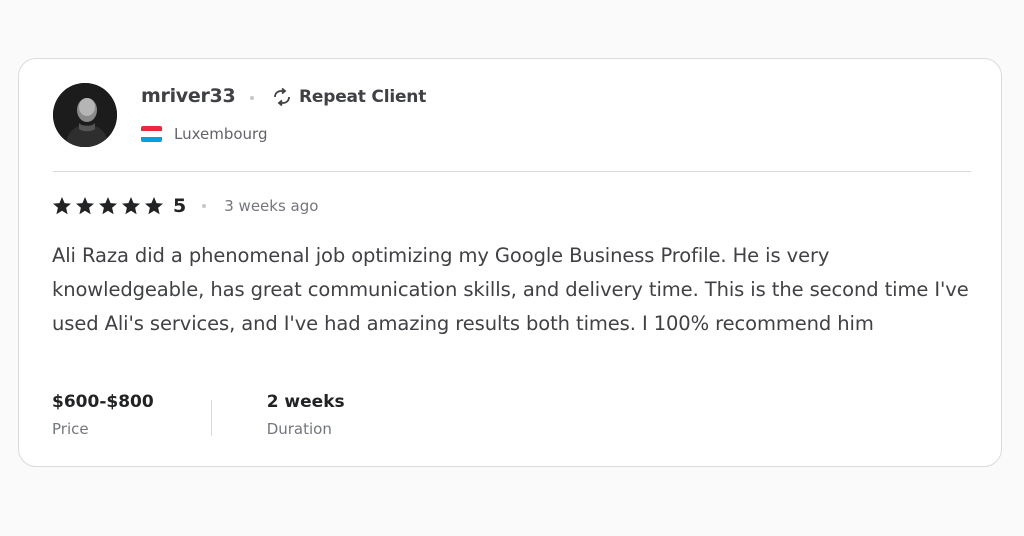 The width and height of the screenshot is (1024, 536). I want to click on reviewer-country: Luxembourg, so click(204, 134).